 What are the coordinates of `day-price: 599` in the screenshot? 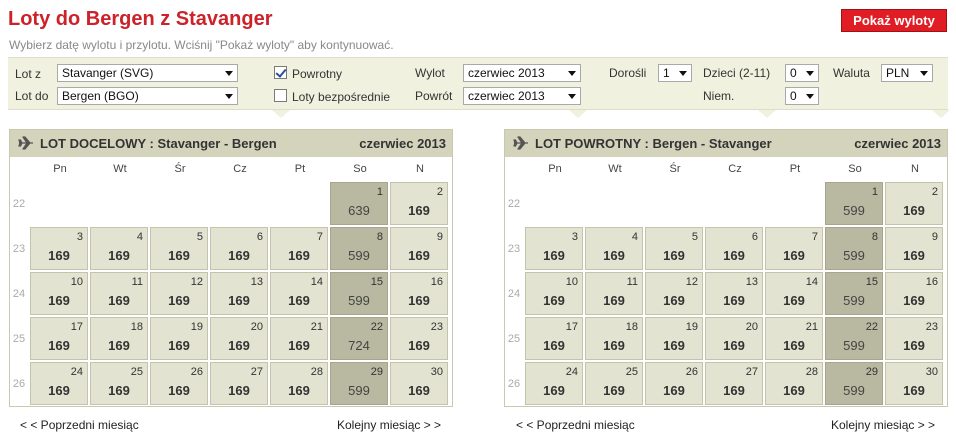 It's located at (854, 300).